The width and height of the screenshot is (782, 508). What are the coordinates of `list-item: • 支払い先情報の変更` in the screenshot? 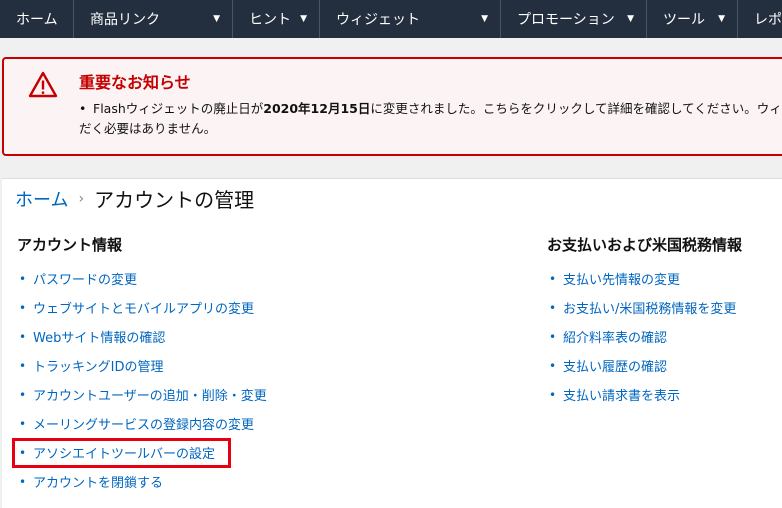 It's located at (642, 278).